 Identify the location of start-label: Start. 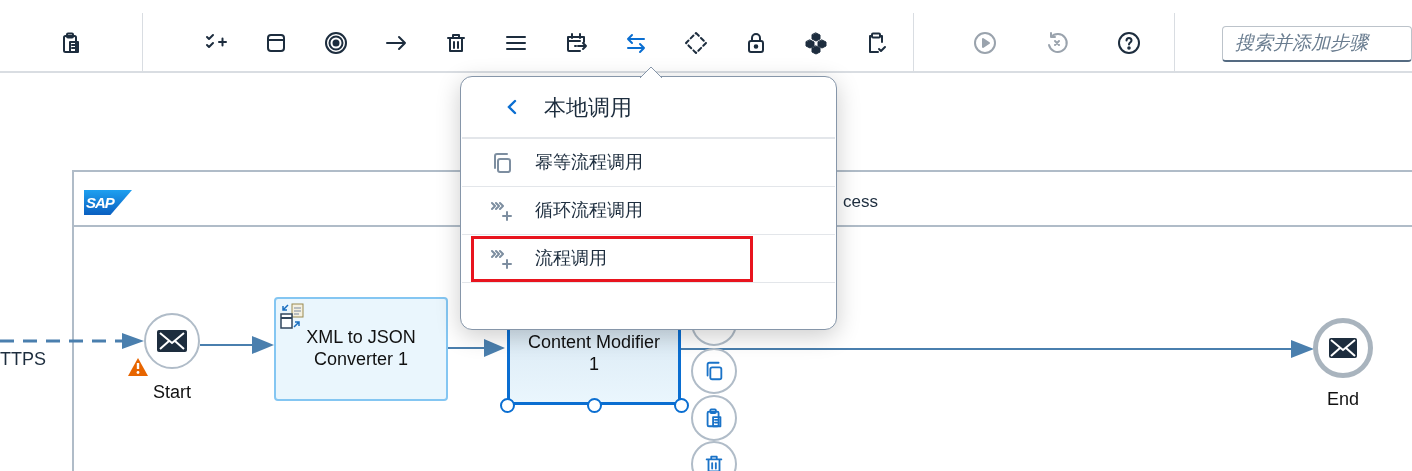
(172, 392).